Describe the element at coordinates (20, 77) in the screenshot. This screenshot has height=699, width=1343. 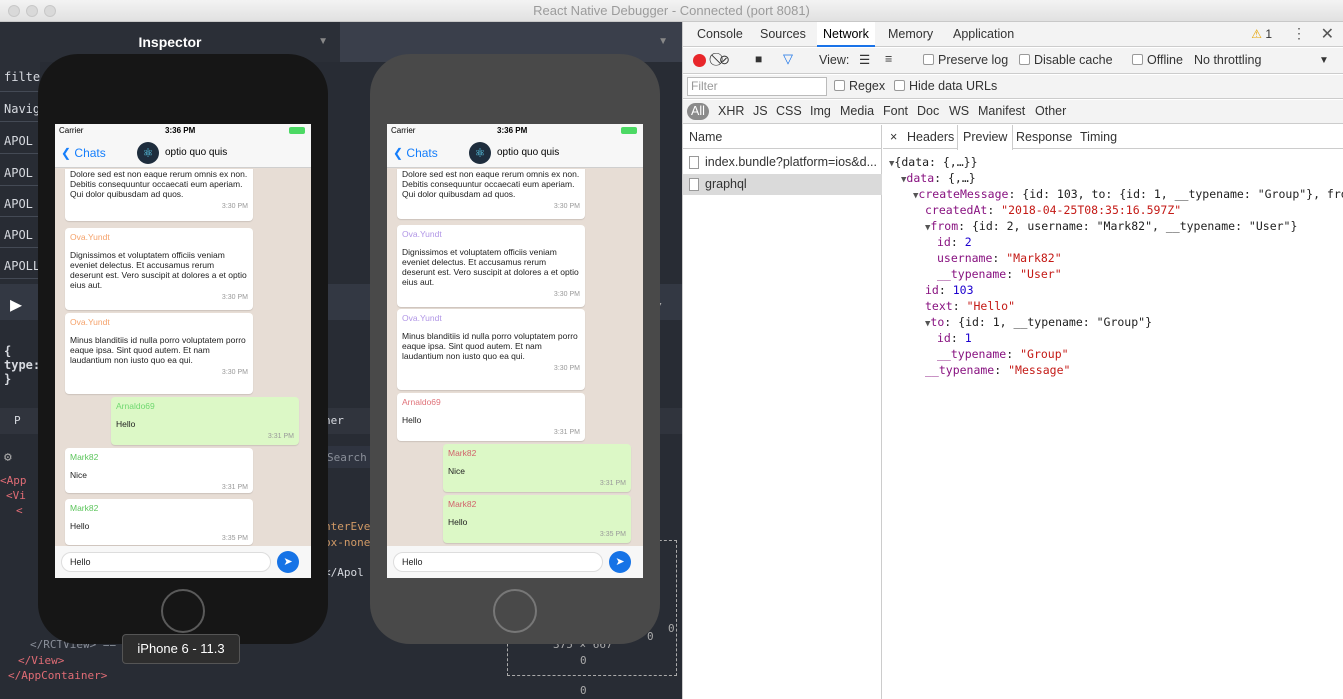
I see `filter-row: filter` at that location.